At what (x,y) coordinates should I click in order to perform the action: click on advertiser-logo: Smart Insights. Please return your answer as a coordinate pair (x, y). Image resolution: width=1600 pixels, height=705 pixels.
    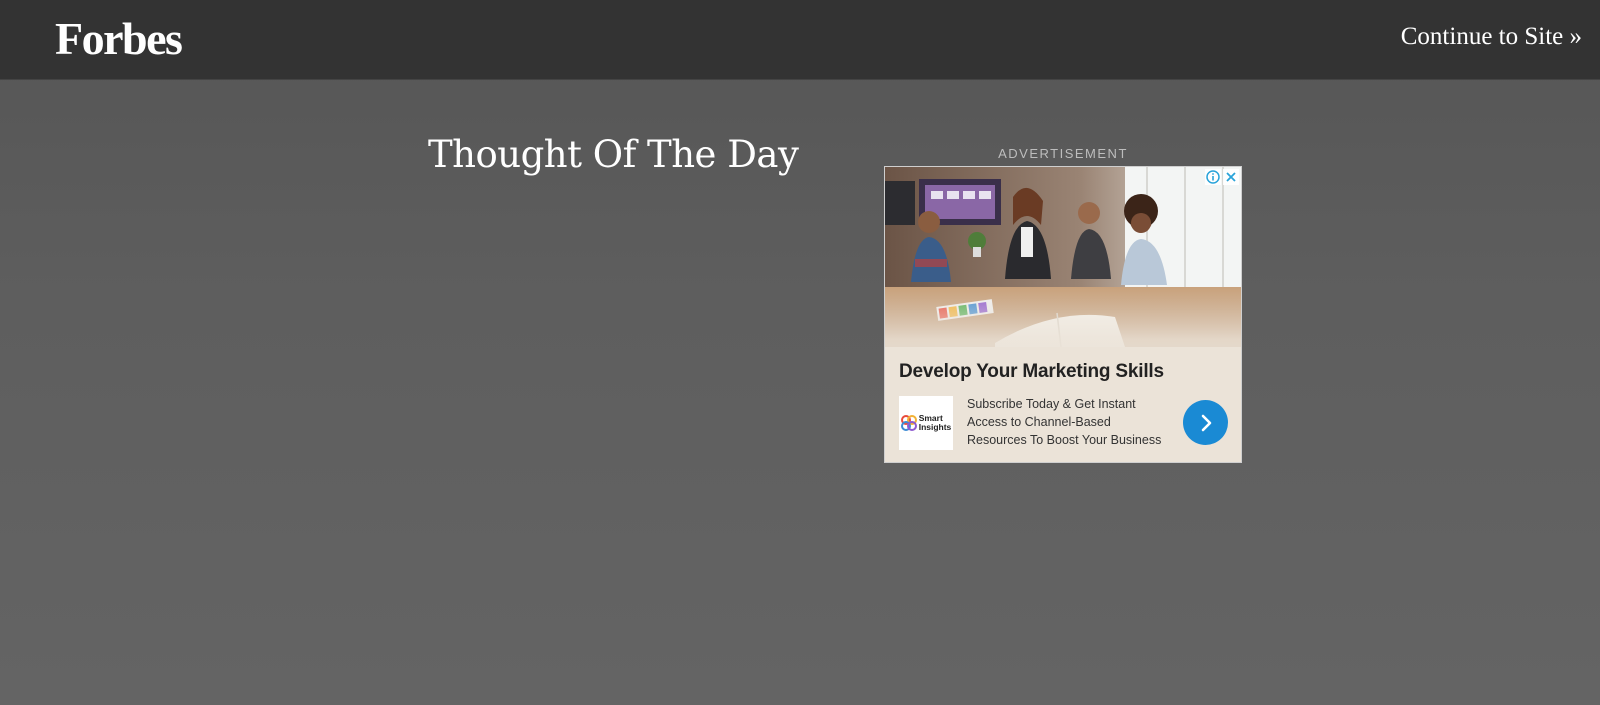
    Looking at the image, I should click on (926, 423).